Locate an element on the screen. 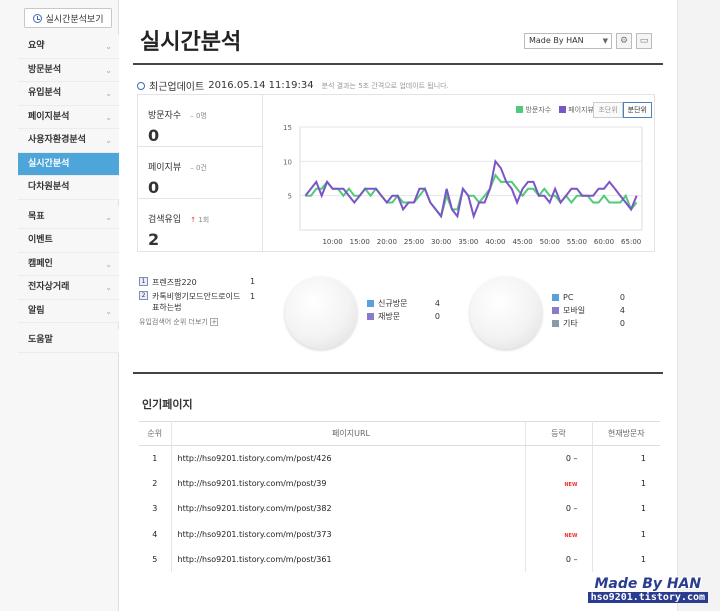 The image size is (720, 611). url-cell: http://hso9201.tistory.com/m/post/382 is located at coordinates (348, 509).